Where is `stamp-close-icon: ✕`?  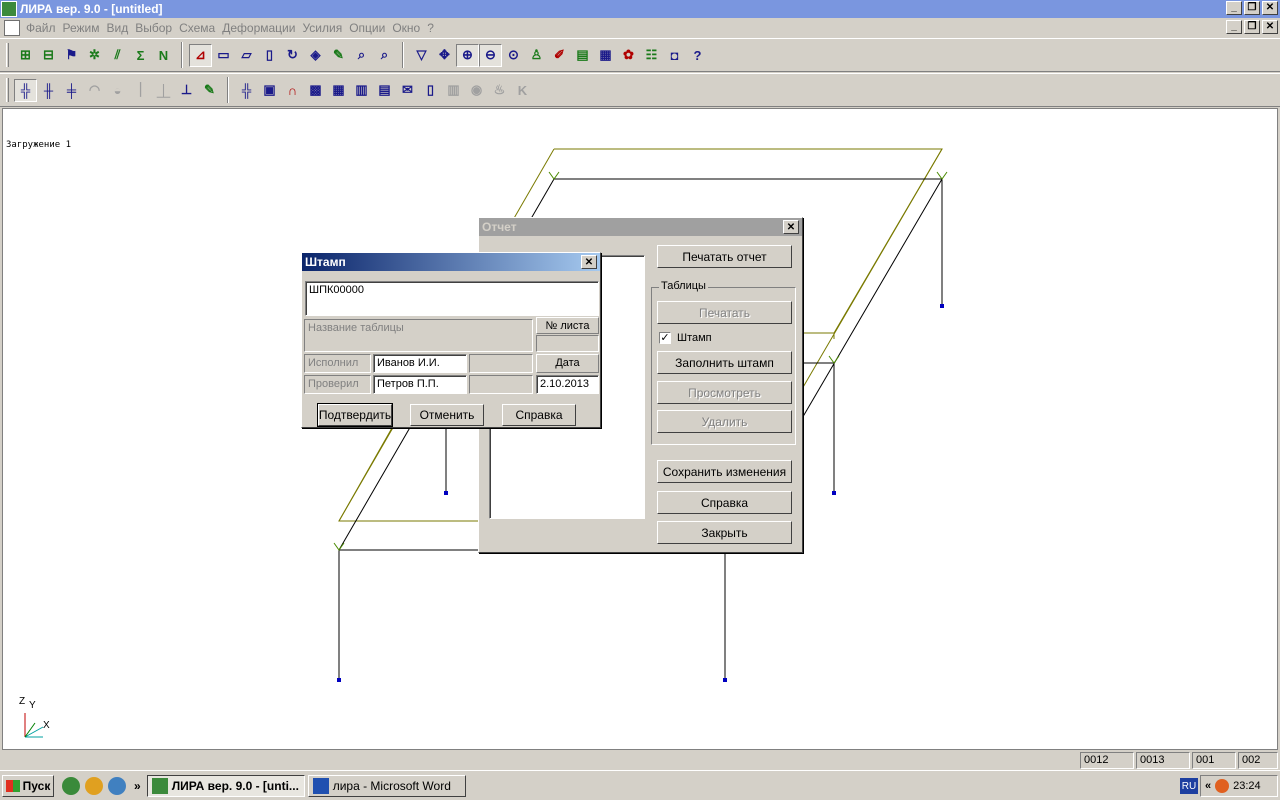
stamp-close-icon: ✕ is located at coordinates (589, 262).